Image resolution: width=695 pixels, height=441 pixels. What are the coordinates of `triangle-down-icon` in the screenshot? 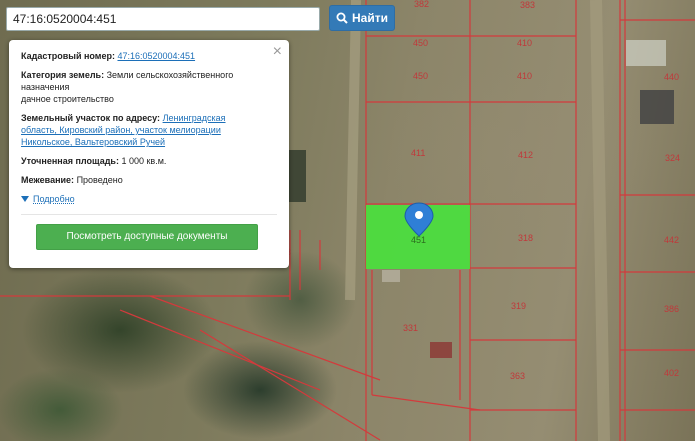 It's located at (25, 199).